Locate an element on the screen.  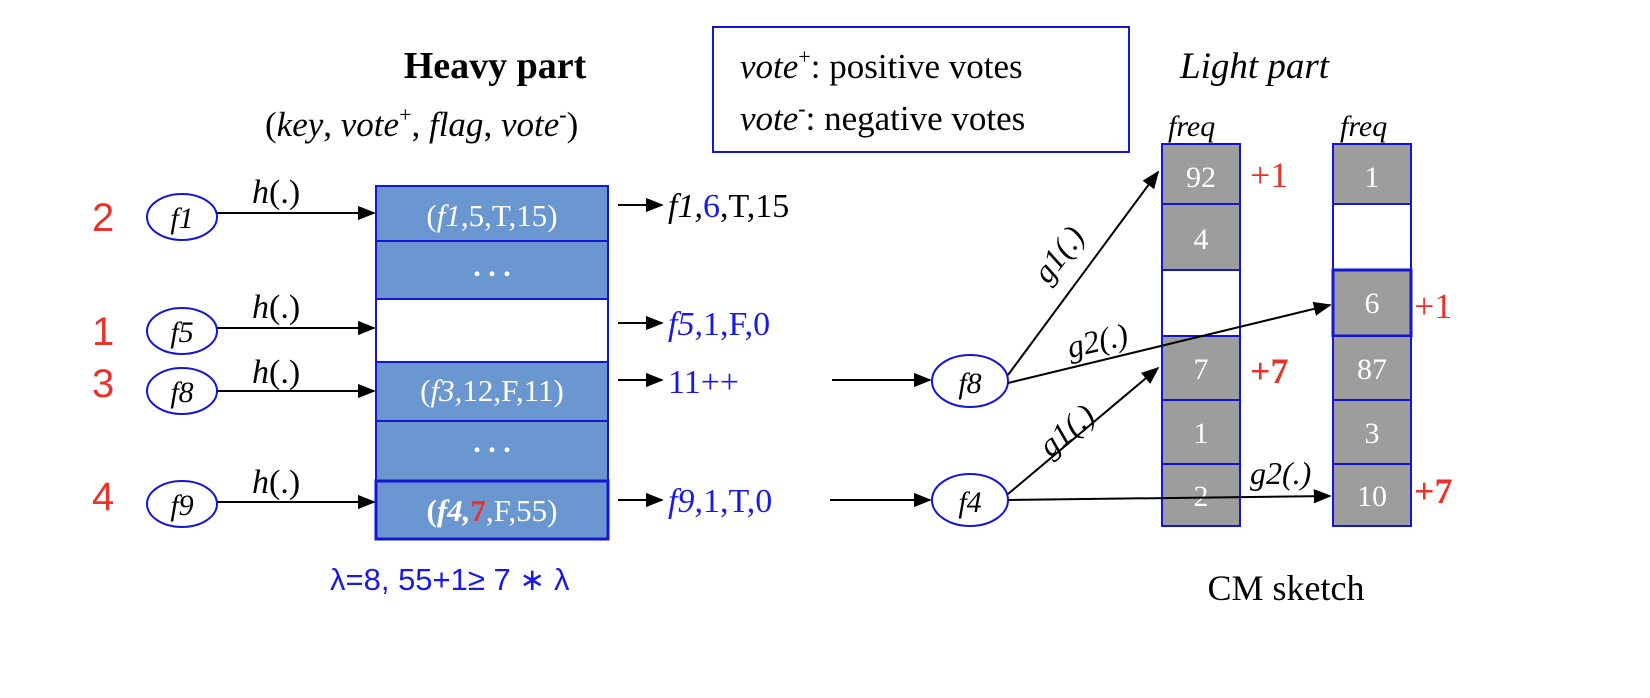
g2-label-f8: g2(.) is located at coordinates (1097, 340).